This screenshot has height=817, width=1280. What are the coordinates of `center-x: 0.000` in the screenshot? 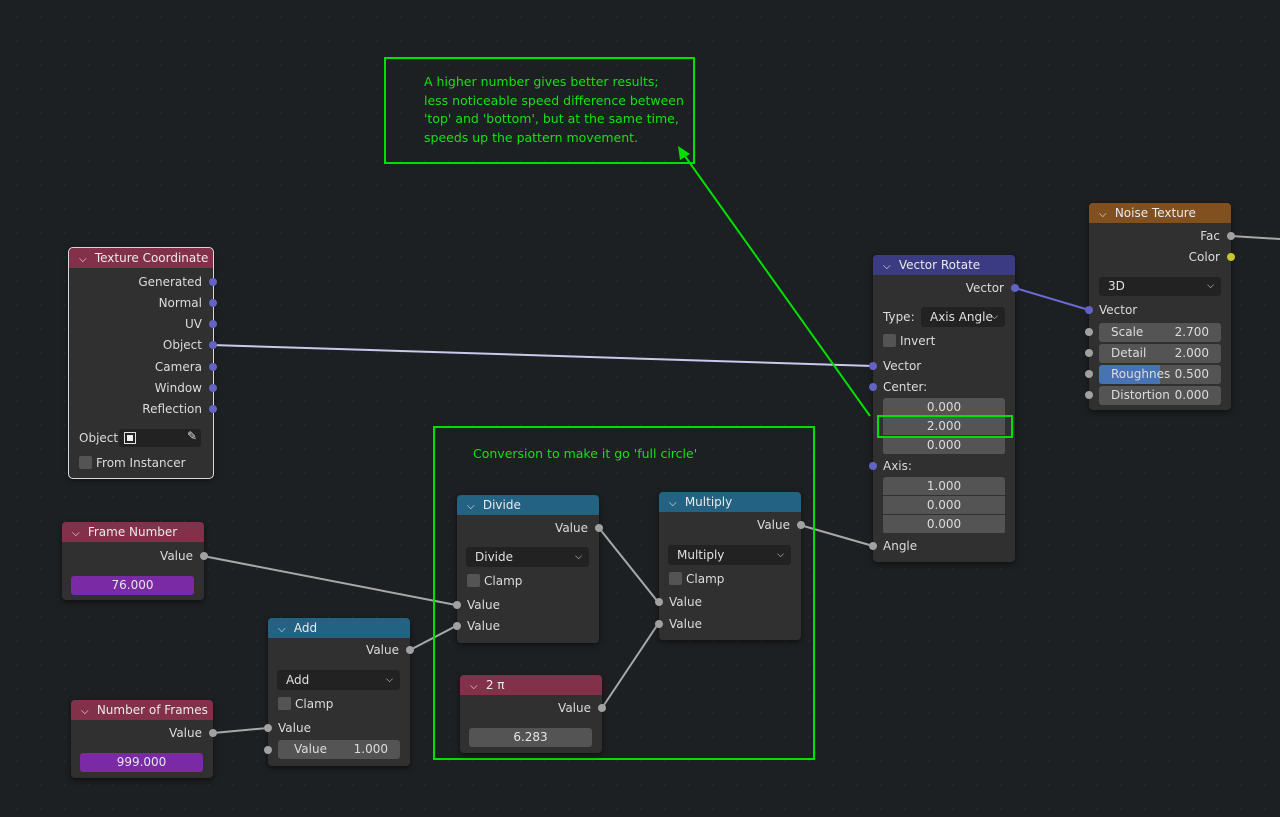 It's located at (944, 407).